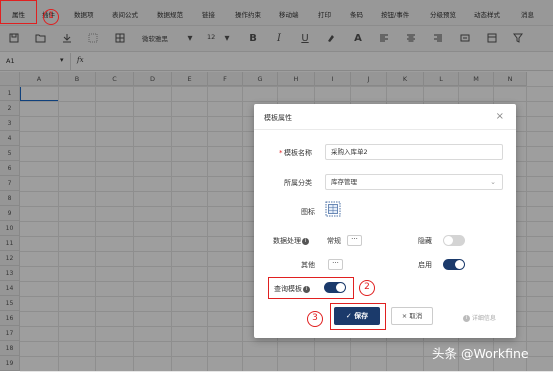 The width and height of the screenshot is (553, 372). I want to click on highlight-save-button, so click(358, 316).